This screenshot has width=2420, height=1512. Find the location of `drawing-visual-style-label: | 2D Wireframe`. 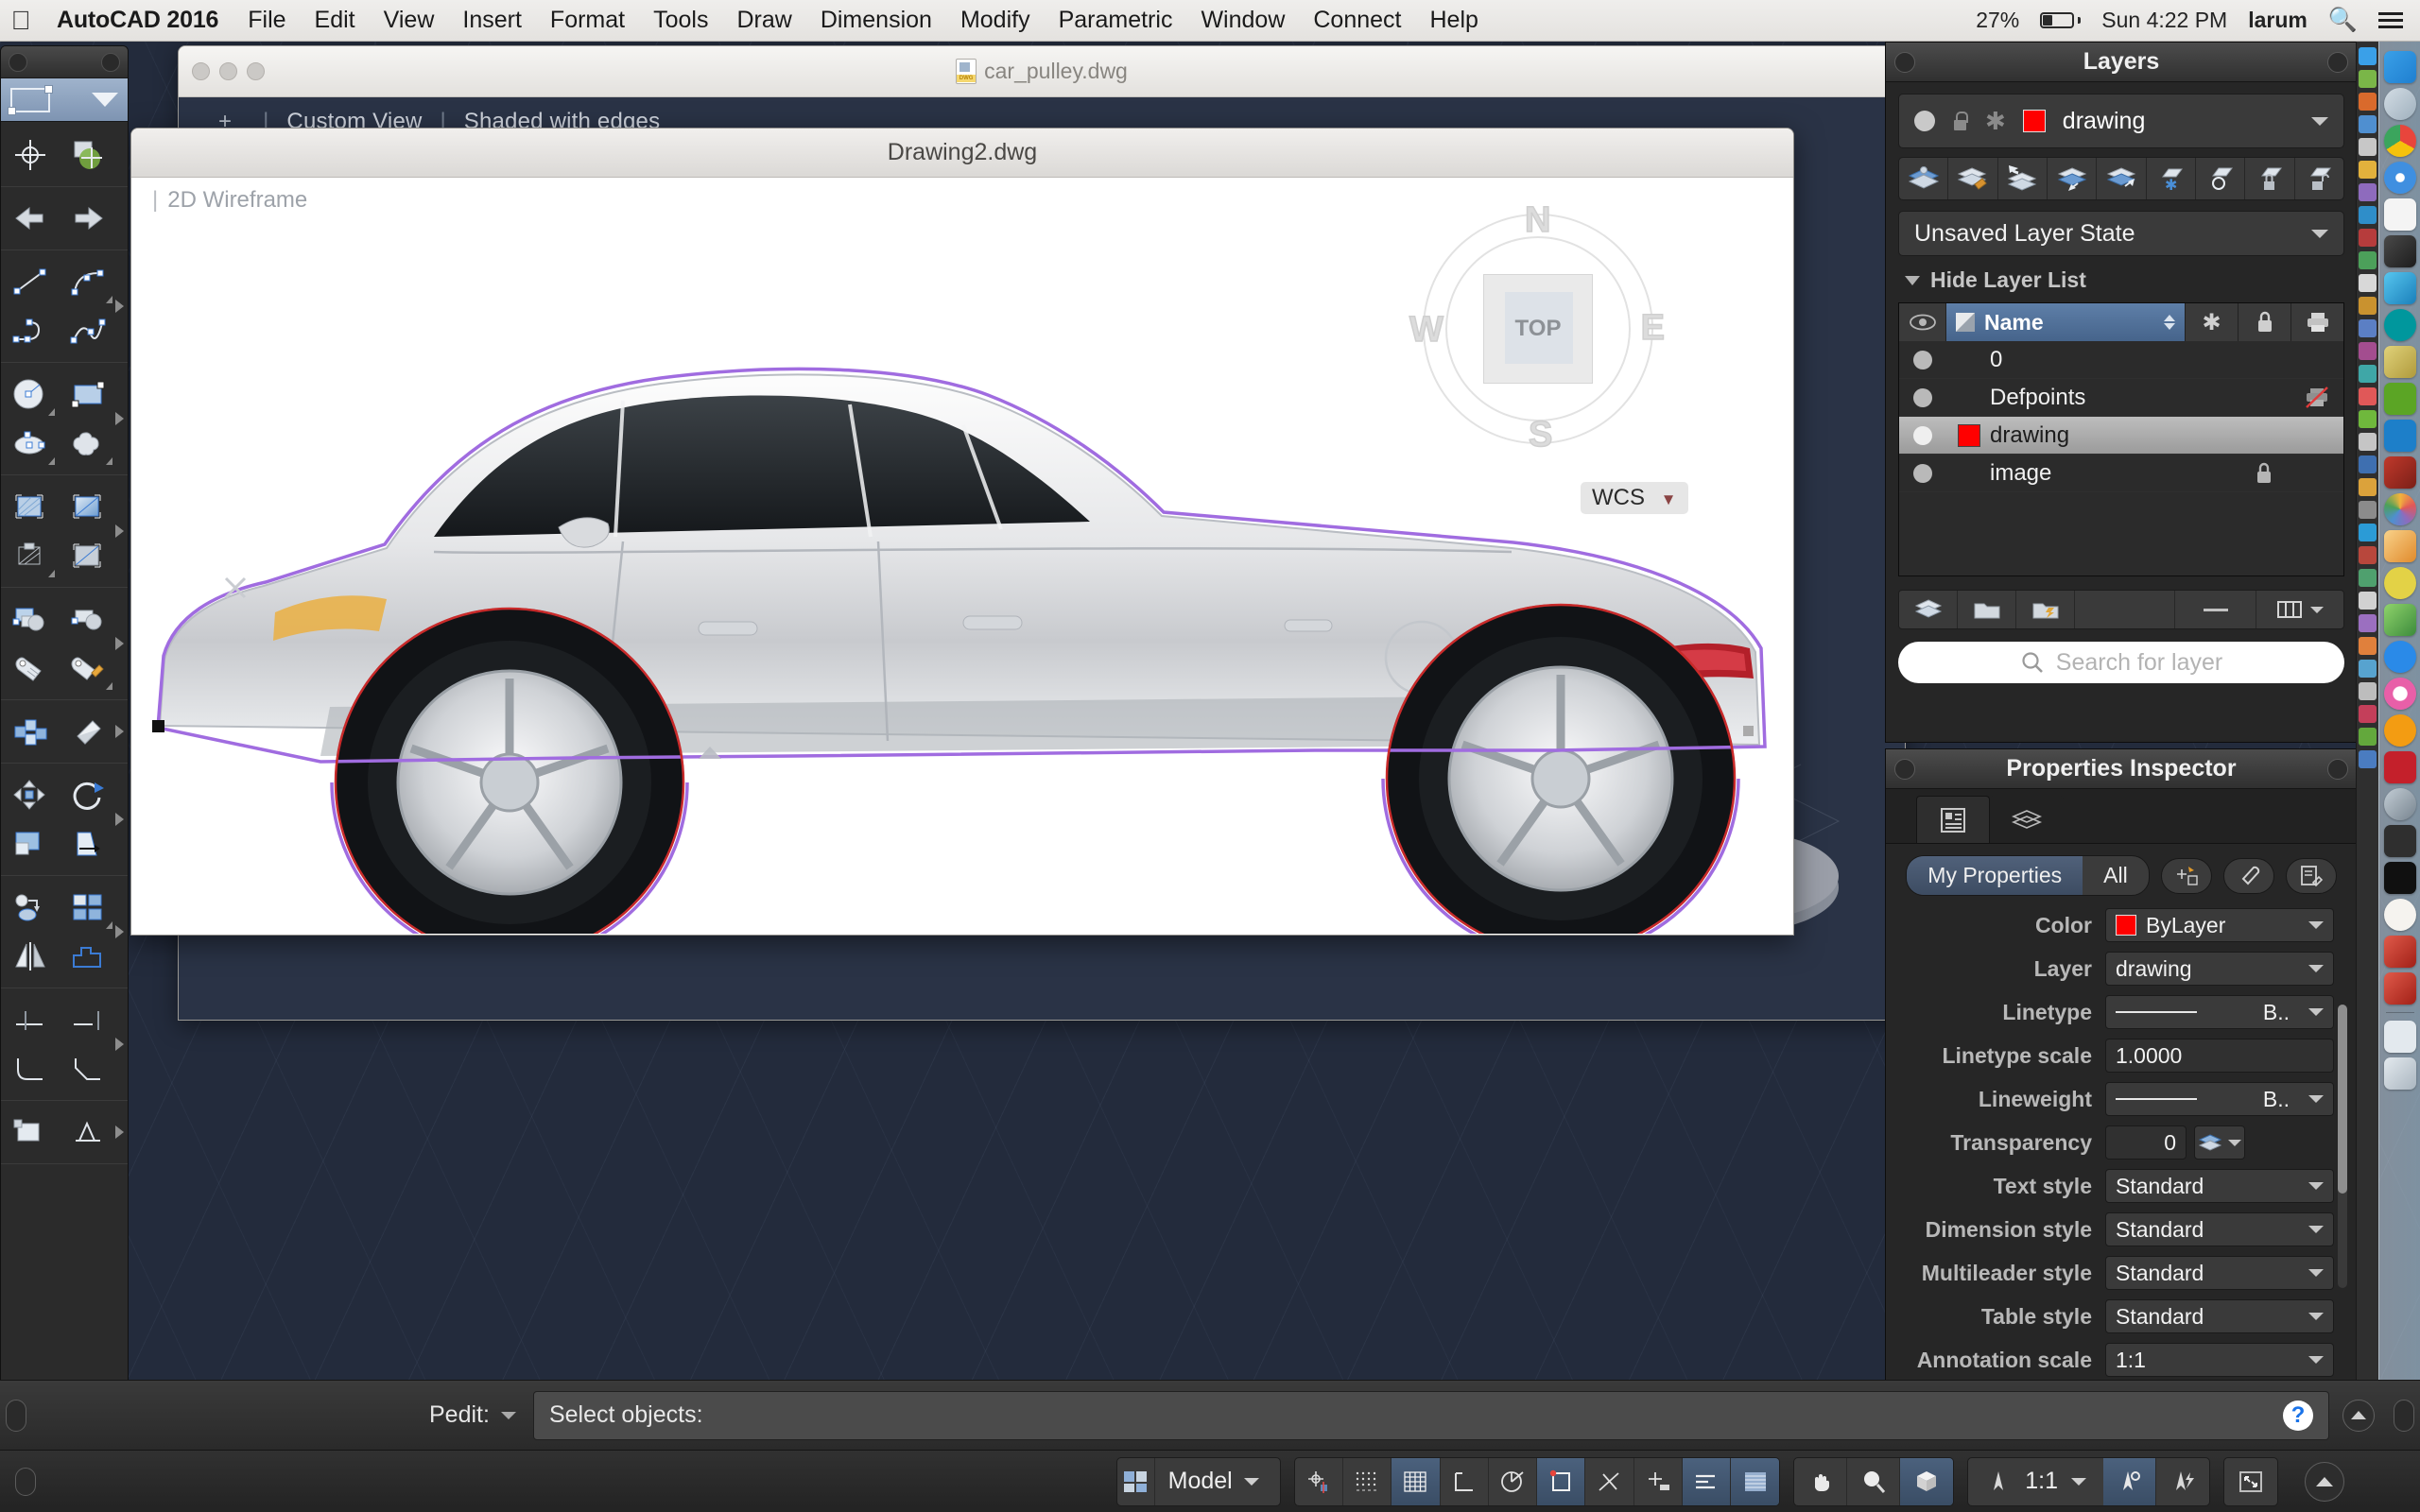

drawing-visual-style-label: | 2D Wireframe is located at coordinates (229, 200).